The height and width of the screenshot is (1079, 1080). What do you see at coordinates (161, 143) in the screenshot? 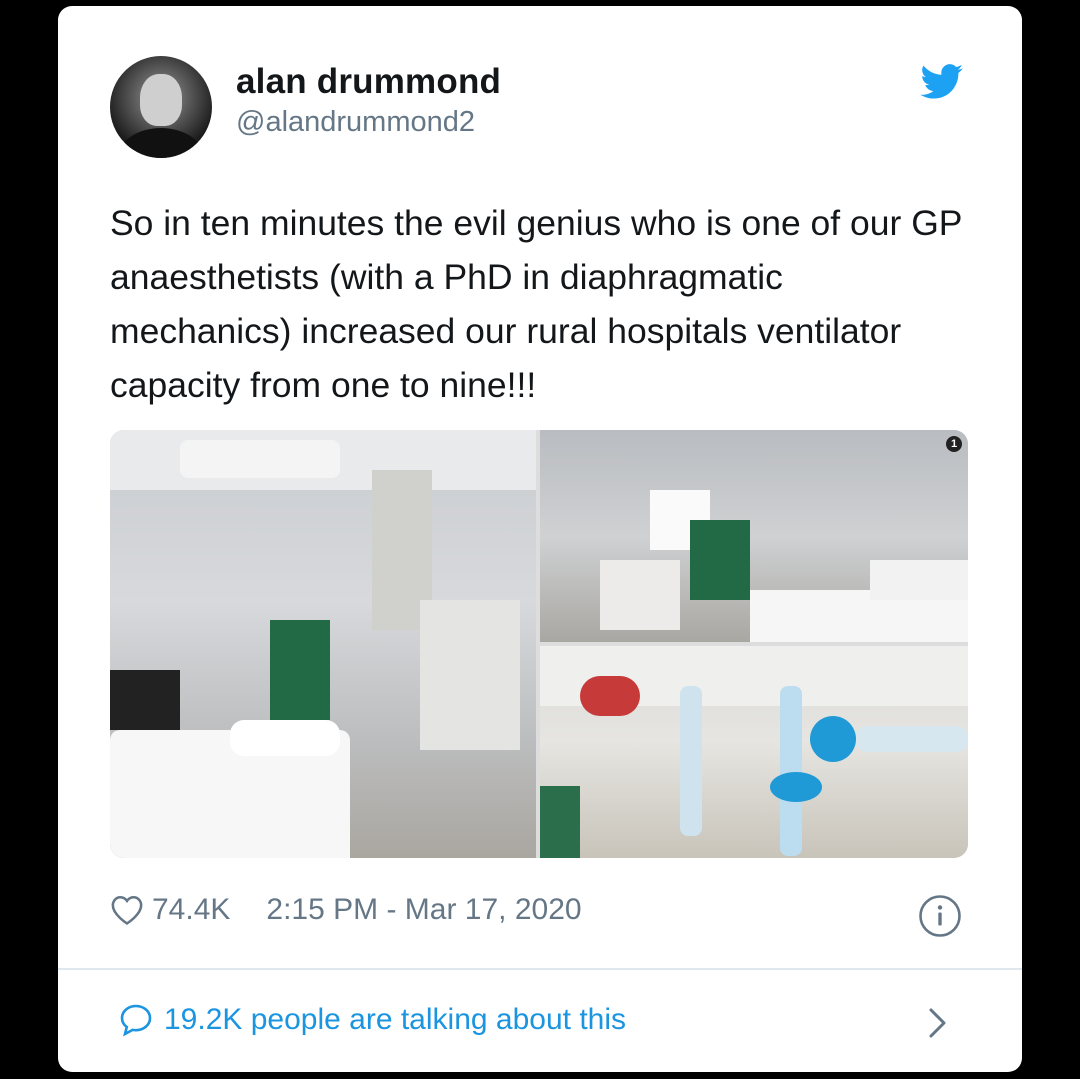
I see `avatar-shoulders` at bounding box center [161, 143].